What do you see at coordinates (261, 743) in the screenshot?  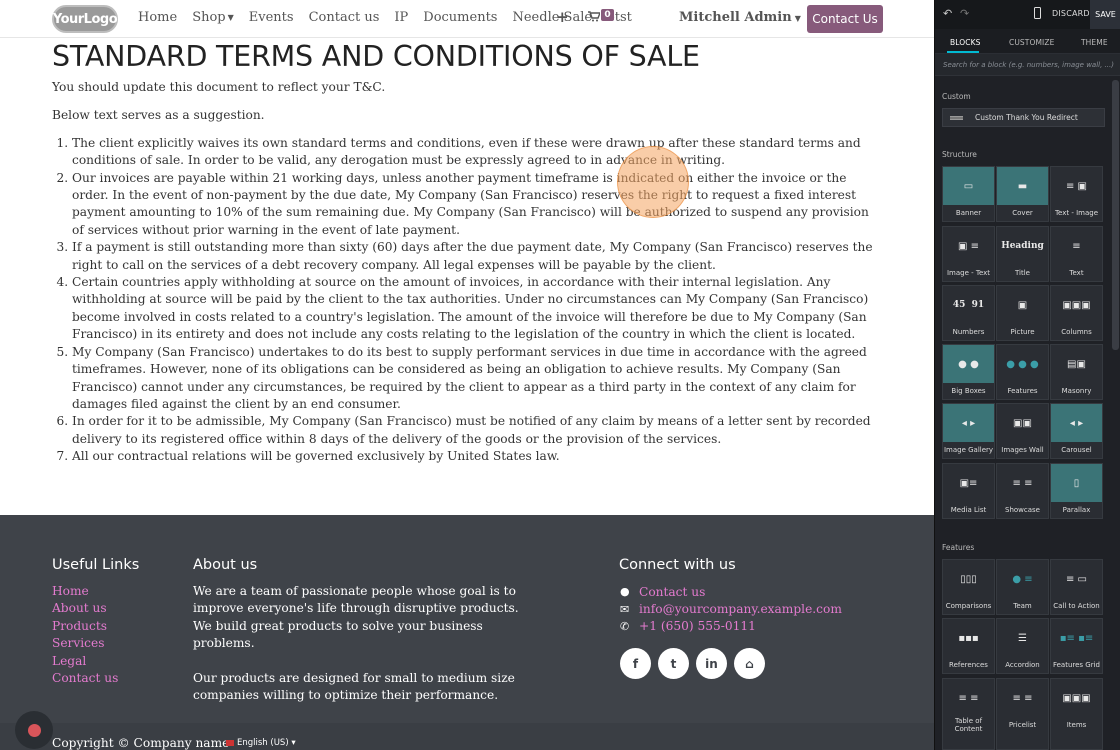 I see `language-selector: English (US) ▾` at bounding box center [261, 743].